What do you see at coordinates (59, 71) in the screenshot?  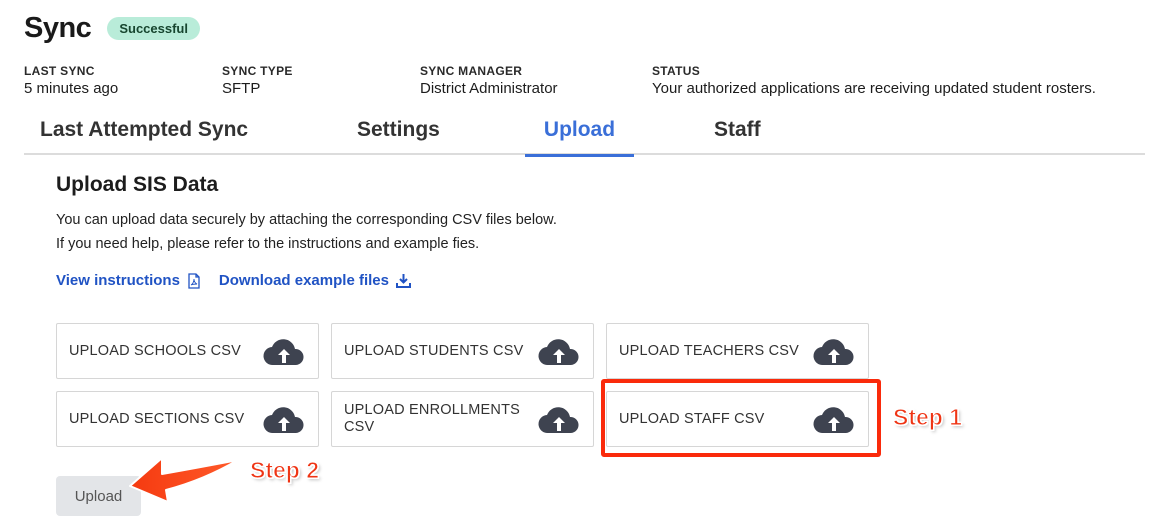 I see `meta-label: LAST SYNC` at bounding box center [59, 71].